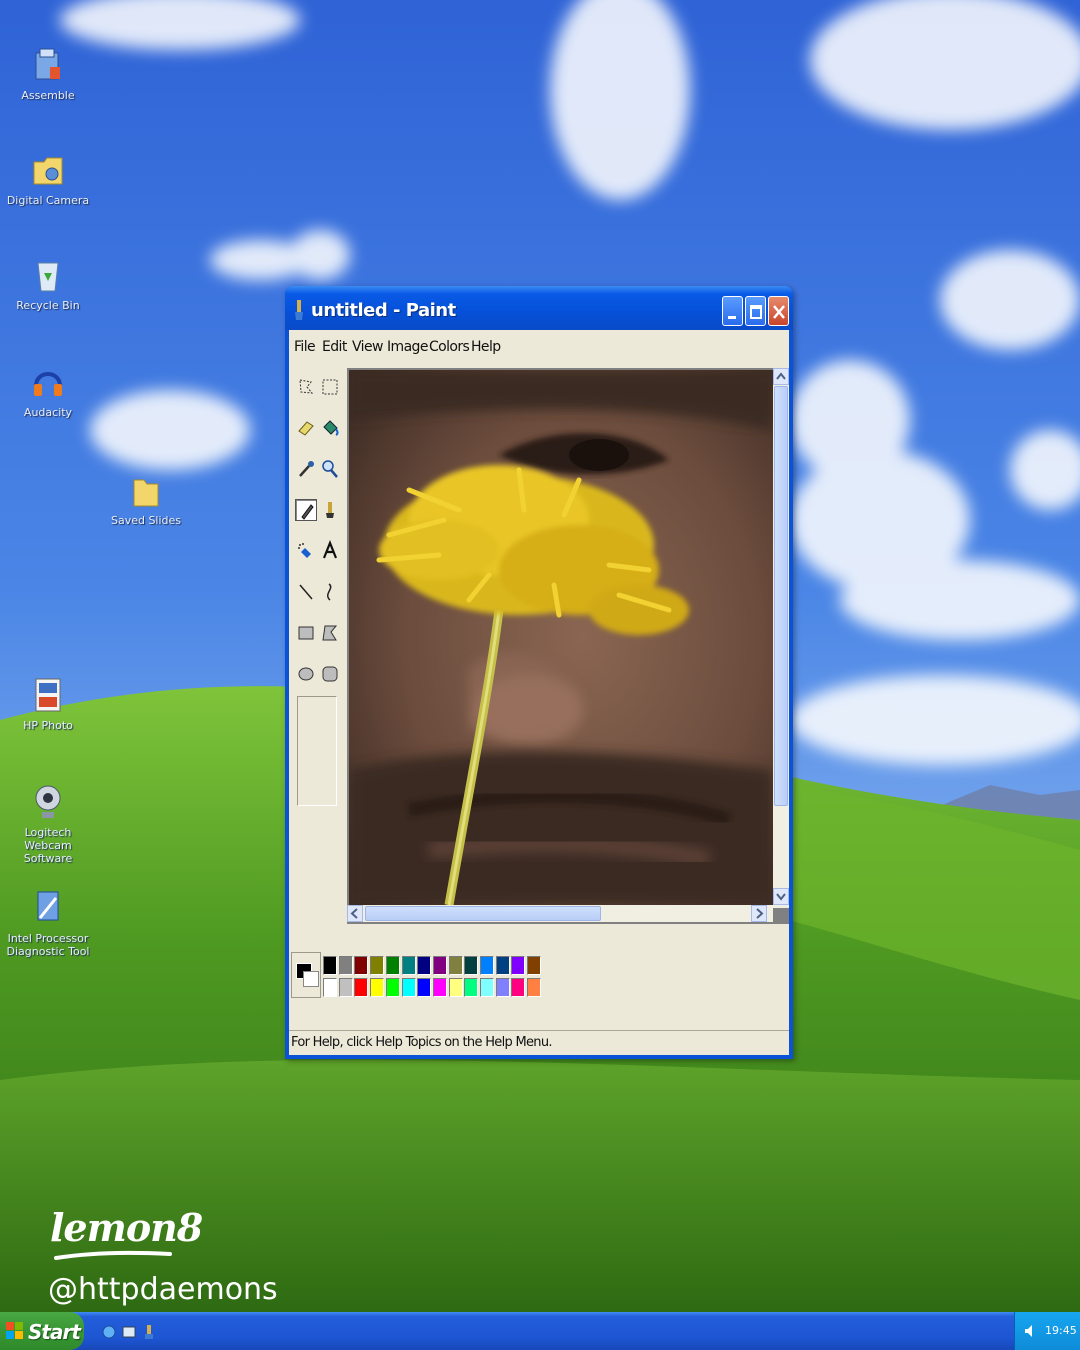  I want to click on quick-launch-desktop-icon, so click(129, 1332).